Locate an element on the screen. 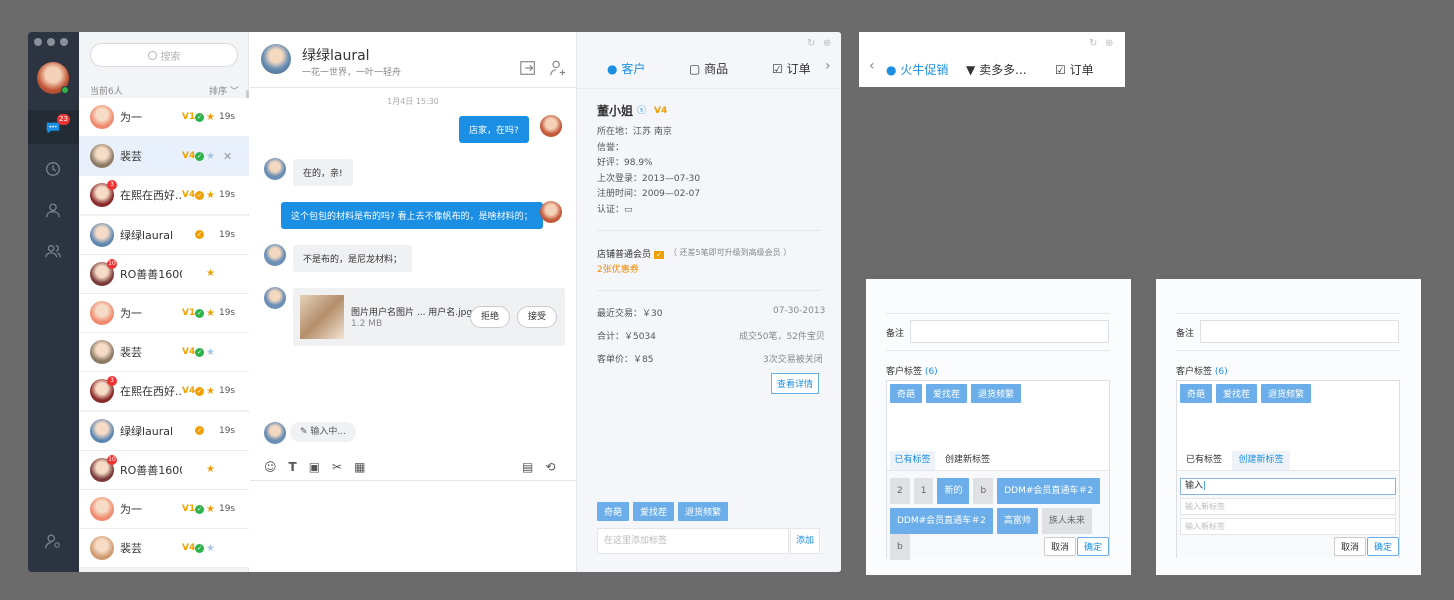  sort-button: 排序 ﹀ is located at coordinates (224, 90).